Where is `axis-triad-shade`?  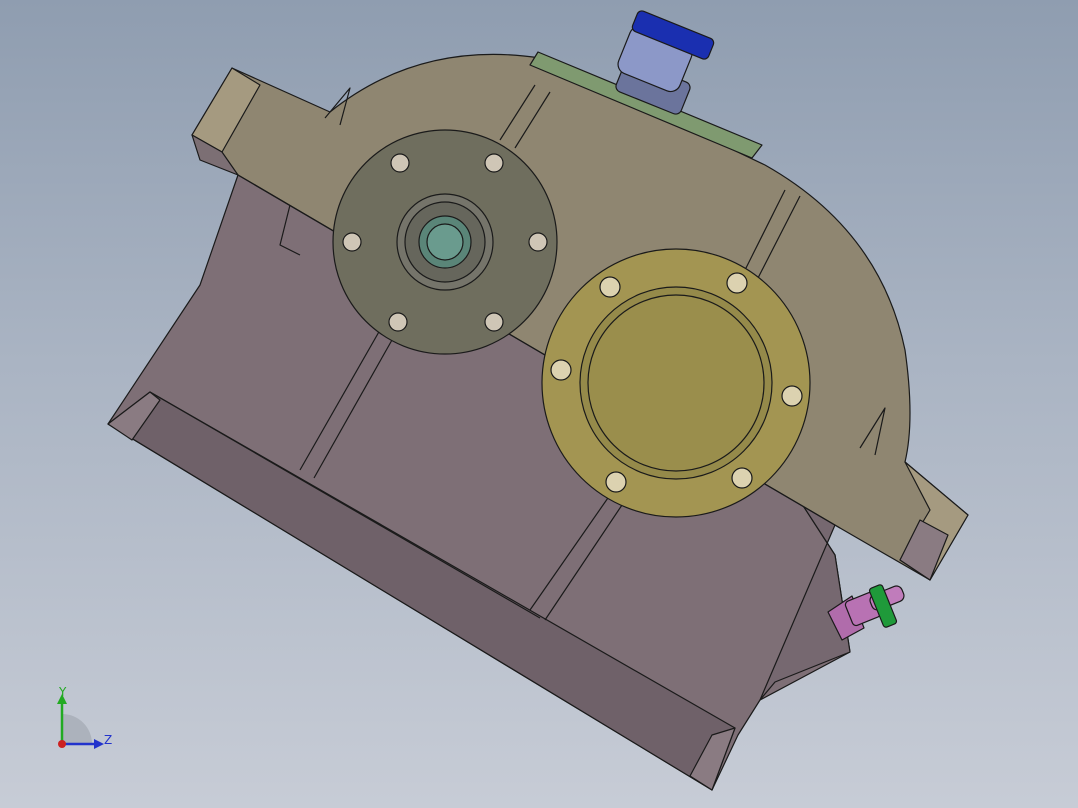 axis-triad-shade is located at coordinates (77, 729).